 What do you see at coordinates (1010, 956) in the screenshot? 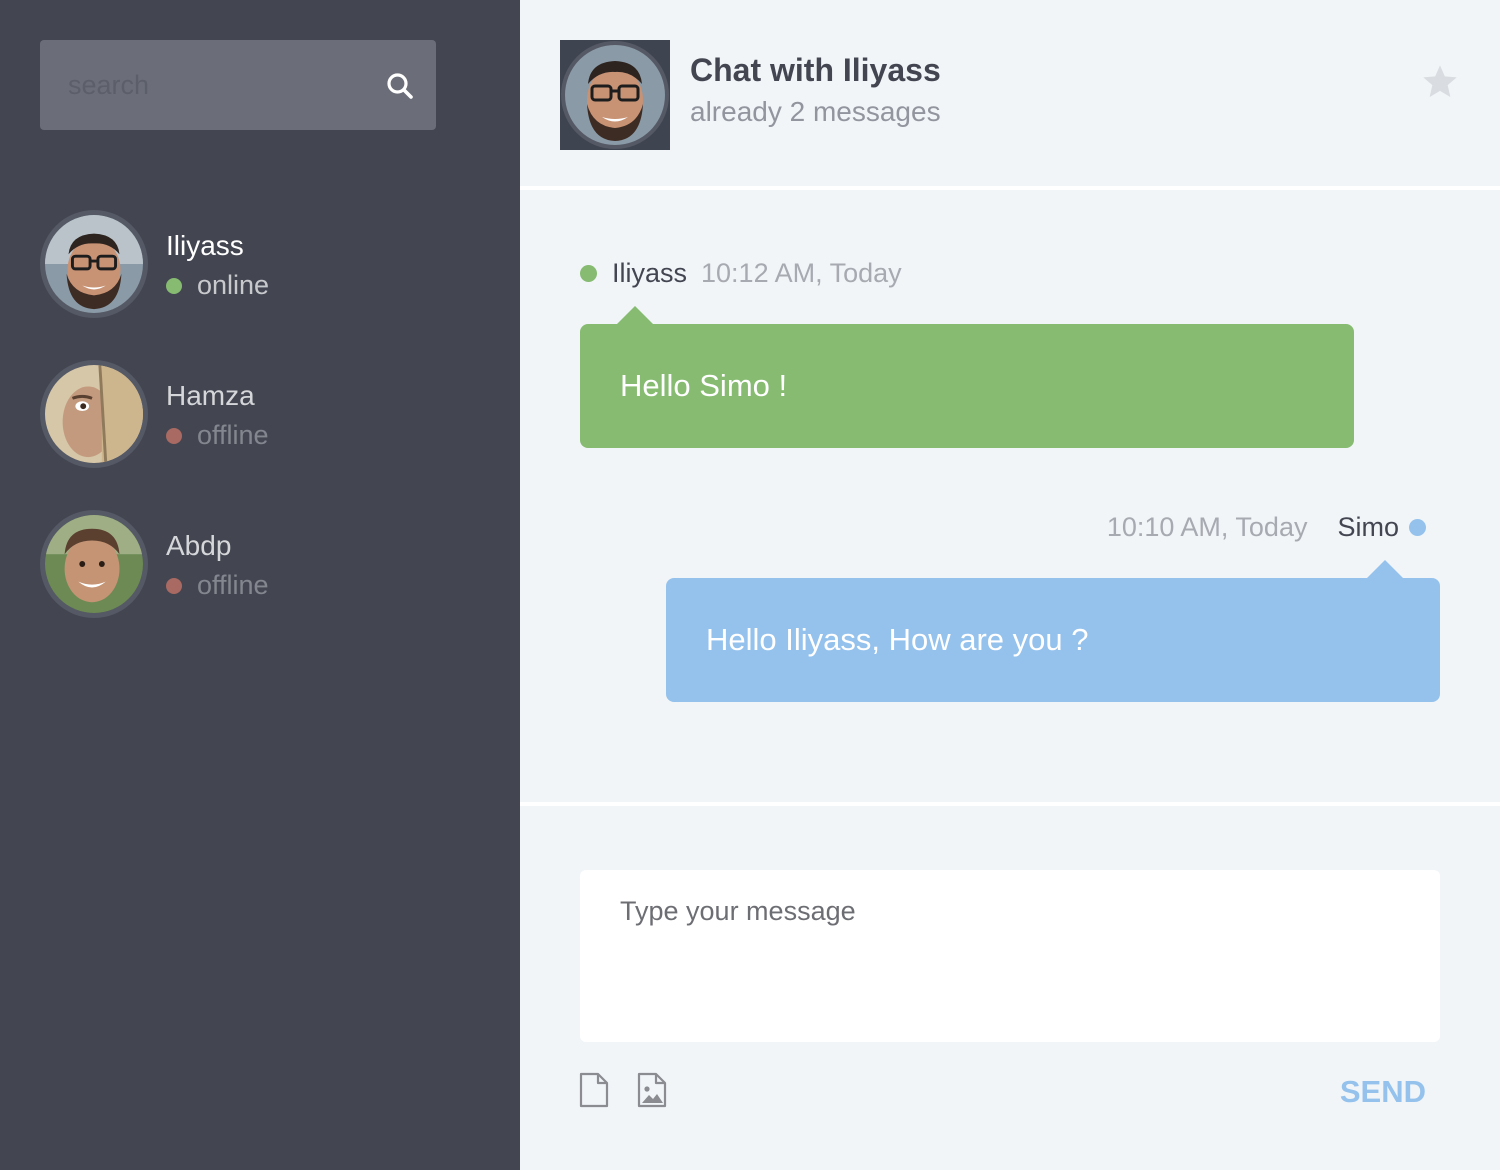
I see `message-input` at bounding box center [1010, 956].